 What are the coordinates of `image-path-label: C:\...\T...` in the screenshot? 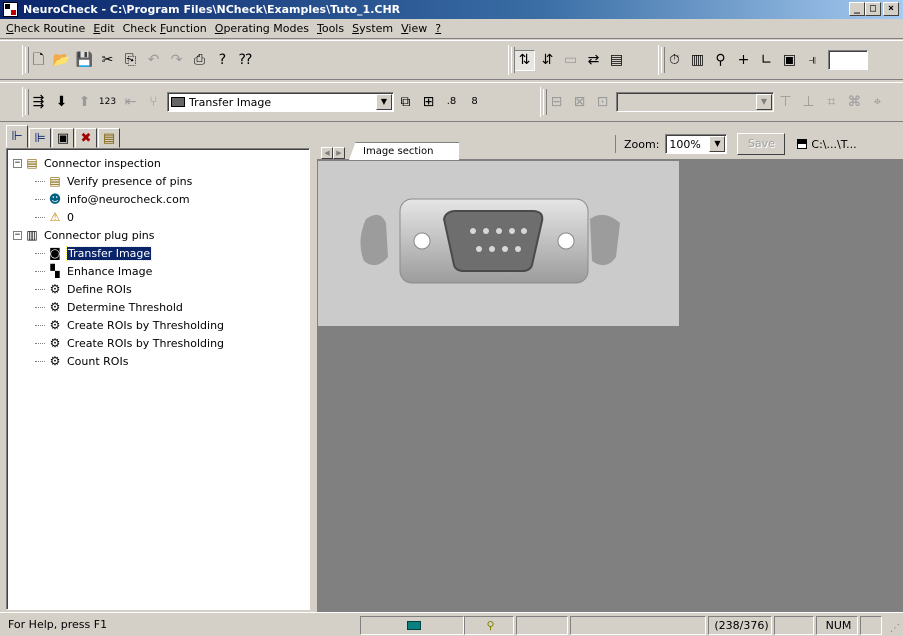 It's located at (834, 144).